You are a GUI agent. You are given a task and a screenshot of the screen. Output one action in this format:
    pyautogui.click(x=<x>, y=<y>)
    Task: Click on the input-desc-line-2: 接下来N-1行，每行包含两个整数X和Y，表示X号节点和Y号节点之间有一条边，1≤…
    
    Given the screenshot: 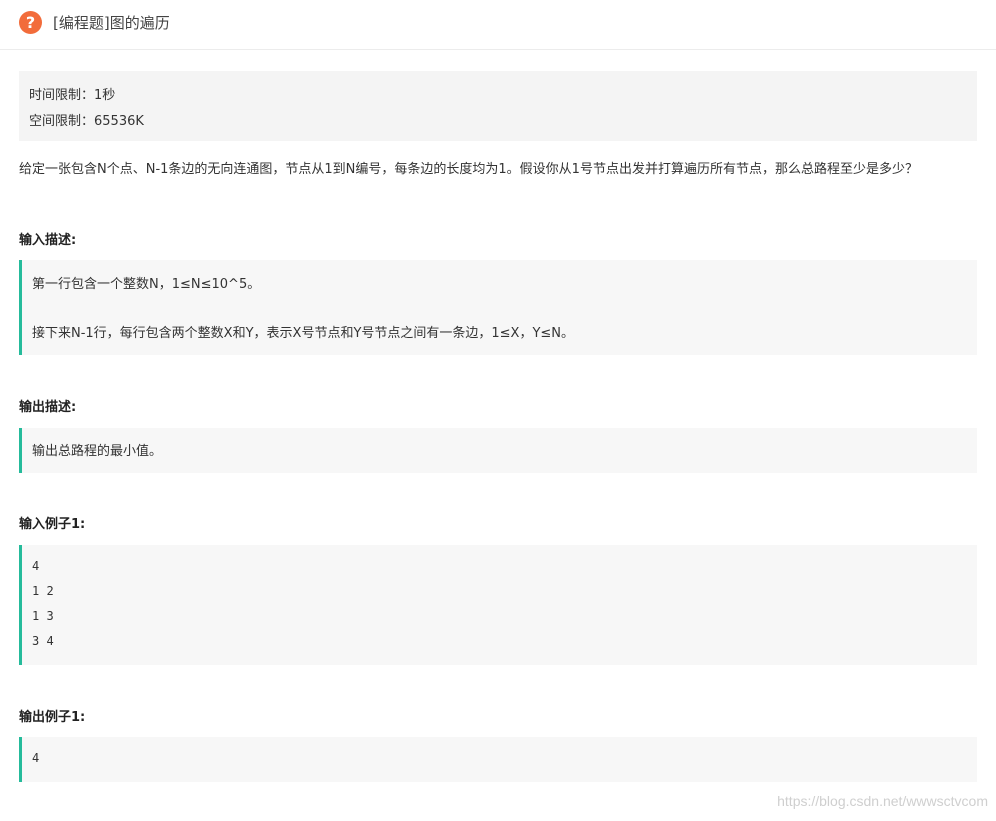 What is the action you would take?
    pyautogui.click(x=303, y=333)
    